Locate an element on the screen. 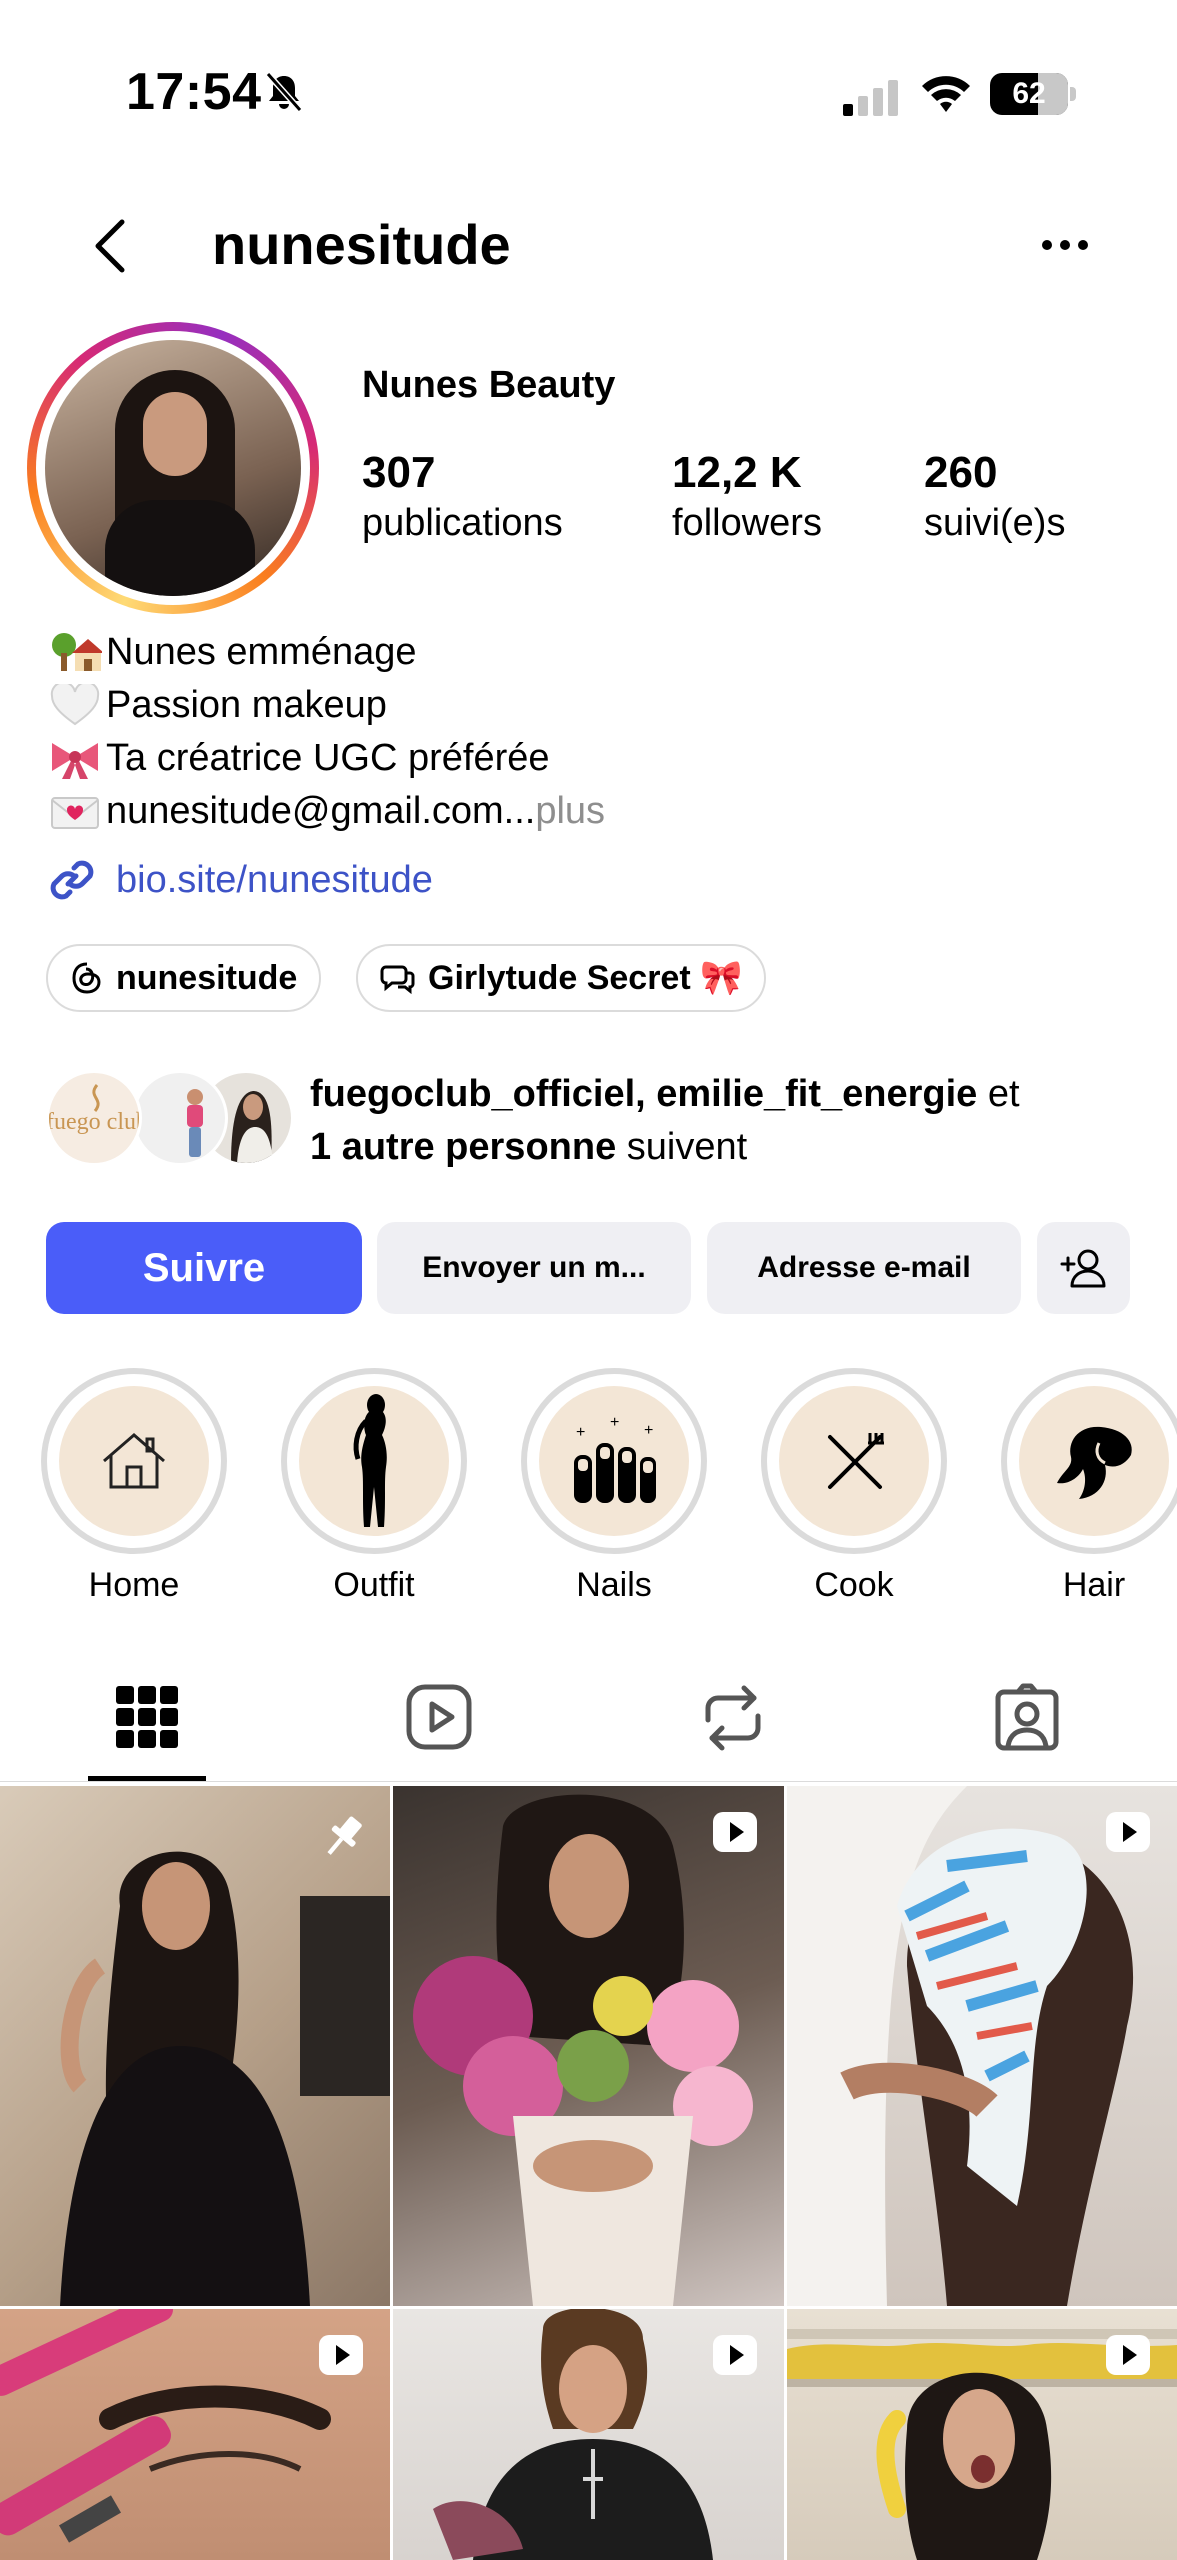 Image resolution: width=1177 pixels, height=2560 pixels. mutual-names: fuegoclub_officiel, emilie_fit_energie is located at coordinates (644, 1094).